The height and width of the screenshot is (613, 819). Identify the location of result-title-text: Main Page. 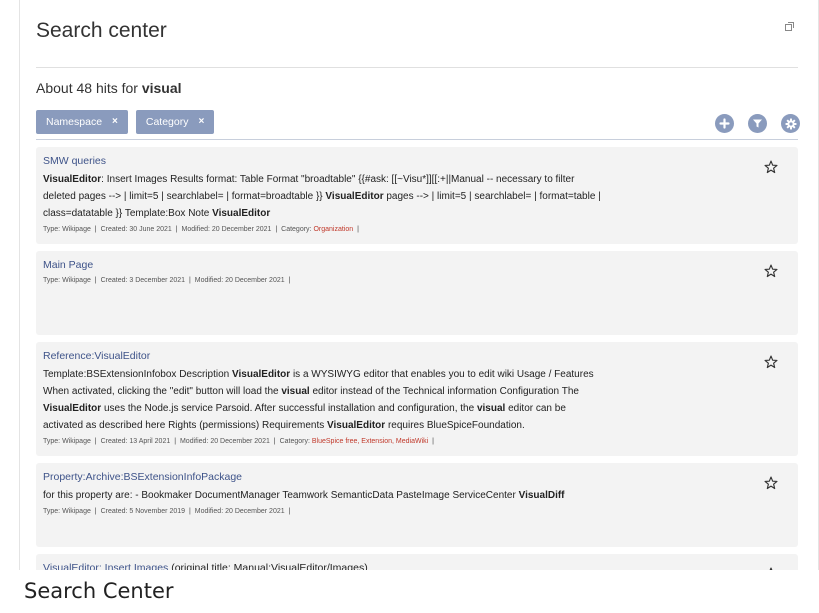
(68, 265).